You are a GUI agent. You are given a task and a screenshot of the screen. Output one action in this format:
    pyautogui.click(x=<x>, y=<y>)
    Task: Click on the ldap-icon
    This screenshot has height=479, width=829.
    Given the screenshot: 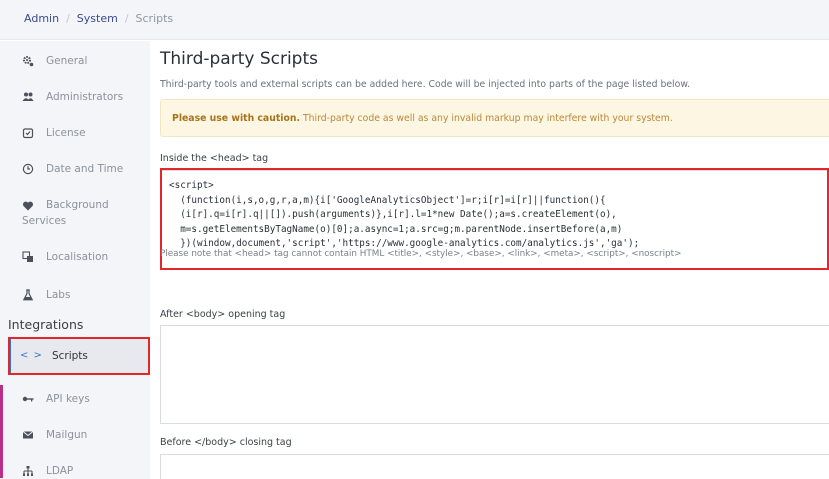 What is the action you would take?
    pyautogui.click(x=28, y=471)
    